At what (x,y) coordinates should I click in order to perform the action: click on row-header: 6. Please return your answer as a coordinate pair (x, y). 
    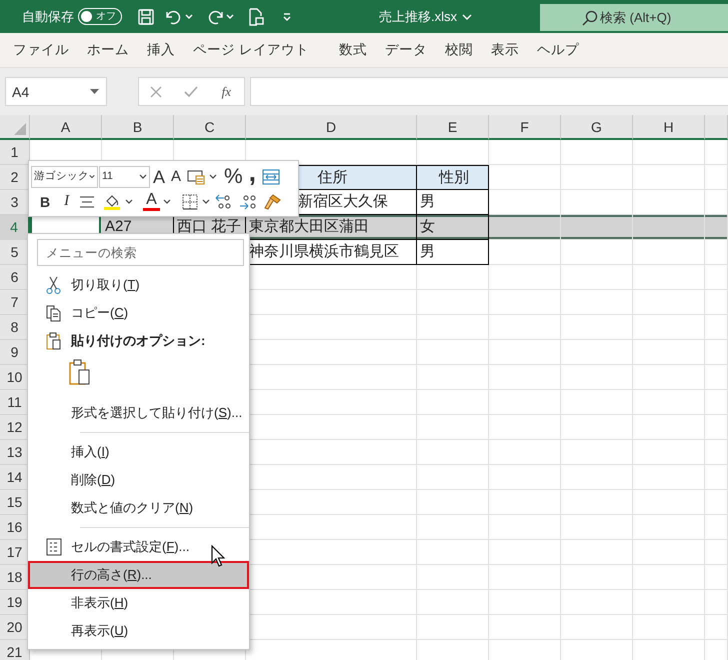
    Looking at the image, I should click on (15, 277).